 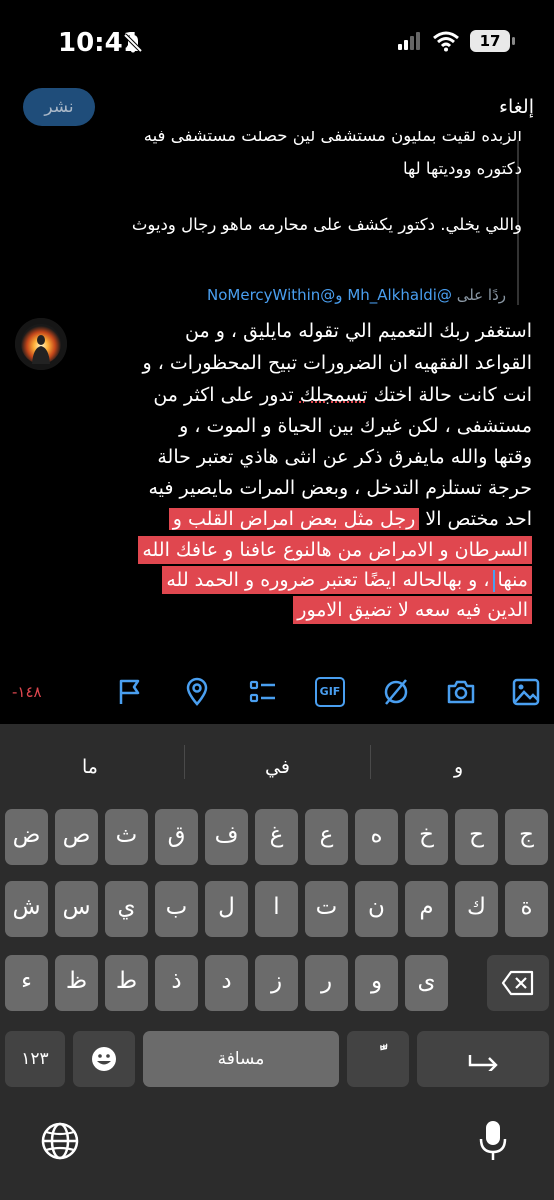 I want to click on emoji-off-icon, so click(x=396, y=692).